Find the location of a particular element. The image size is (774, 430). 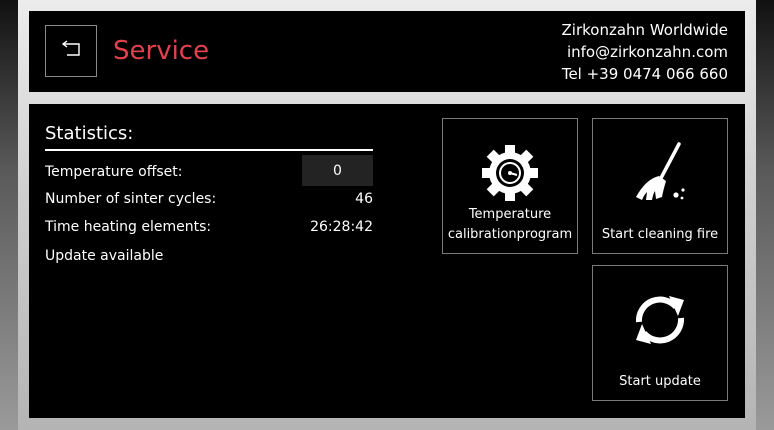

sync-icon is located at coordinates (660, 320).